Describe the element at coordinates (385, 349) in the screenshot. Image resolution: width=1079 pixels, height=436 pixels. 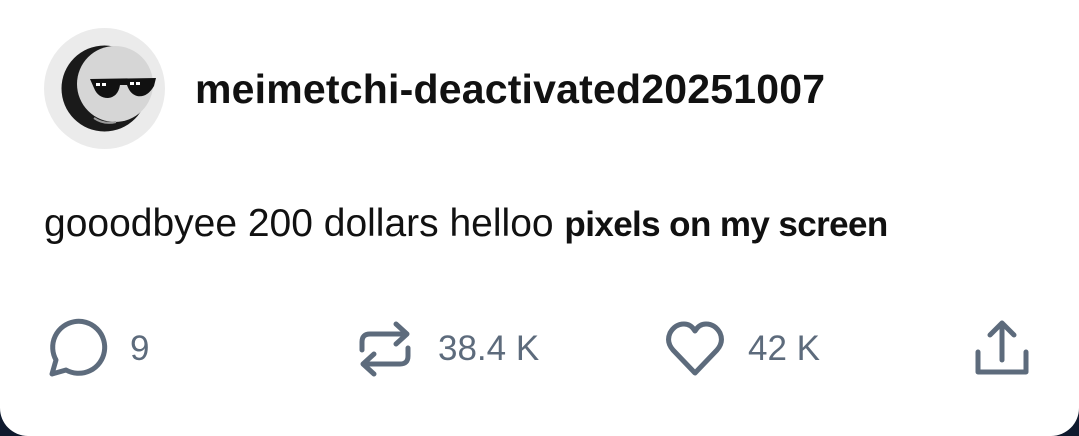
I see `reblog-icon` at that location.